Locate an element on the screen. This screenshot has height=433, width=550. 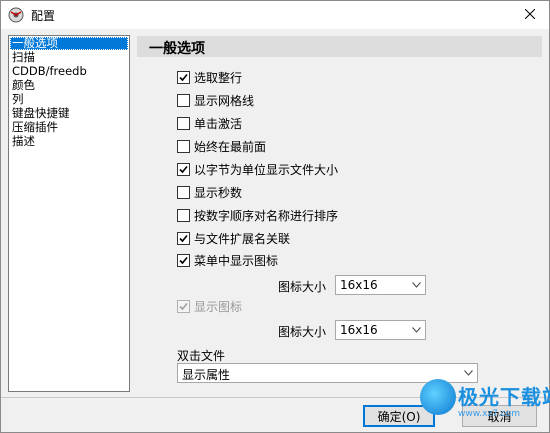
watermark: 极光下载站 www.xz7.com is located at coordinates (485, 406).